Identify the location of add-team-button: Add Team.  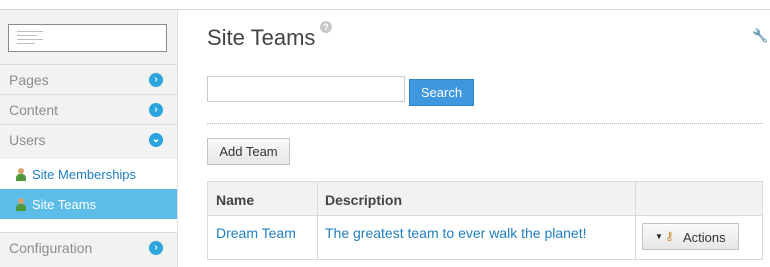
(248, 151).